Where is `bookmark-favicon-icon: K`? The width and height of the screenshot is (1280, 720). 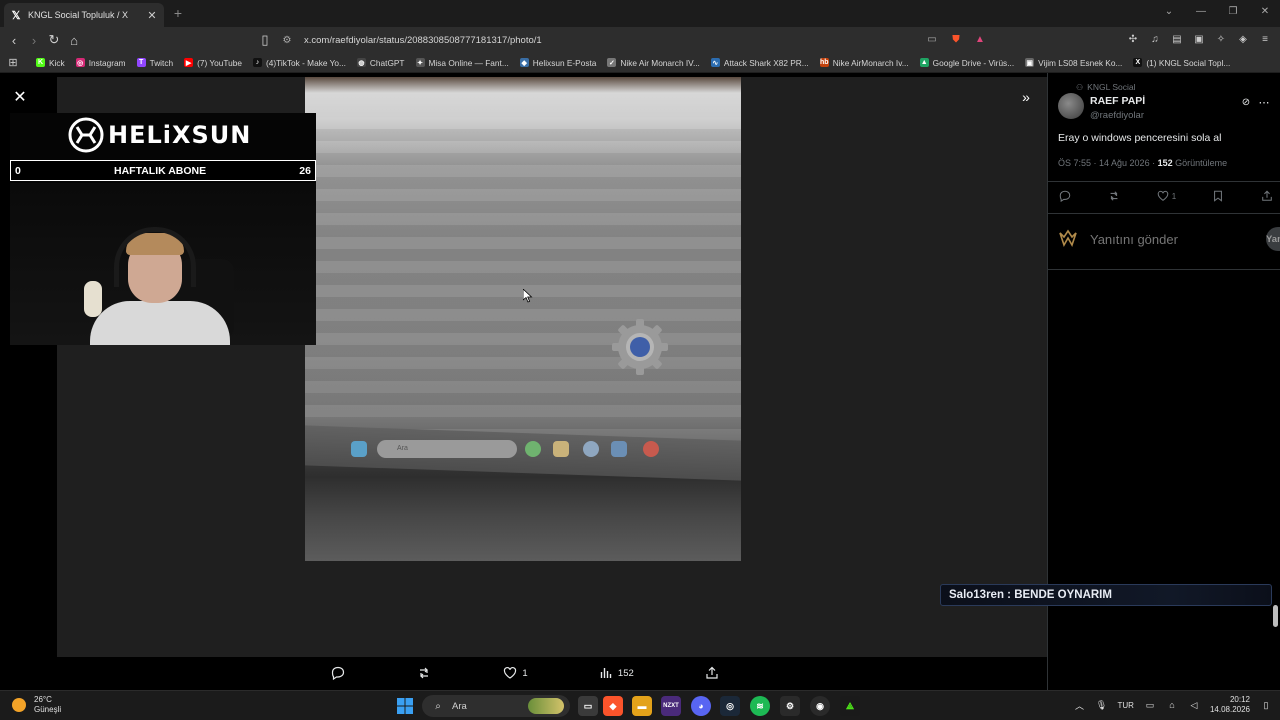
bookmark-favicon-icon: K is located at coordinates (40, 62).